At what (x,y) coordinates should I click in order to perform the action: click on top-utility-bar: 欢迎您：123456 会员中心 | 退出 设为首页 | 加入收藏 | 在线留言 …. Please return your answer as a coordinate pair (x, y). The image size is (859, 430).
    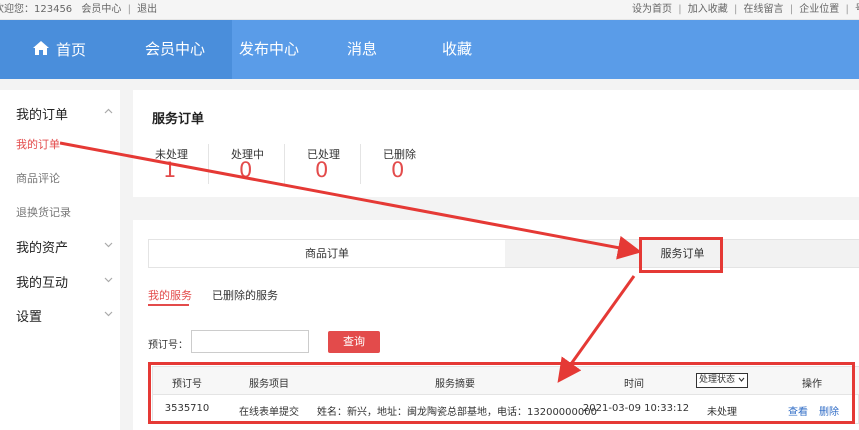
    Looking at the image, I should click on (429, 10).